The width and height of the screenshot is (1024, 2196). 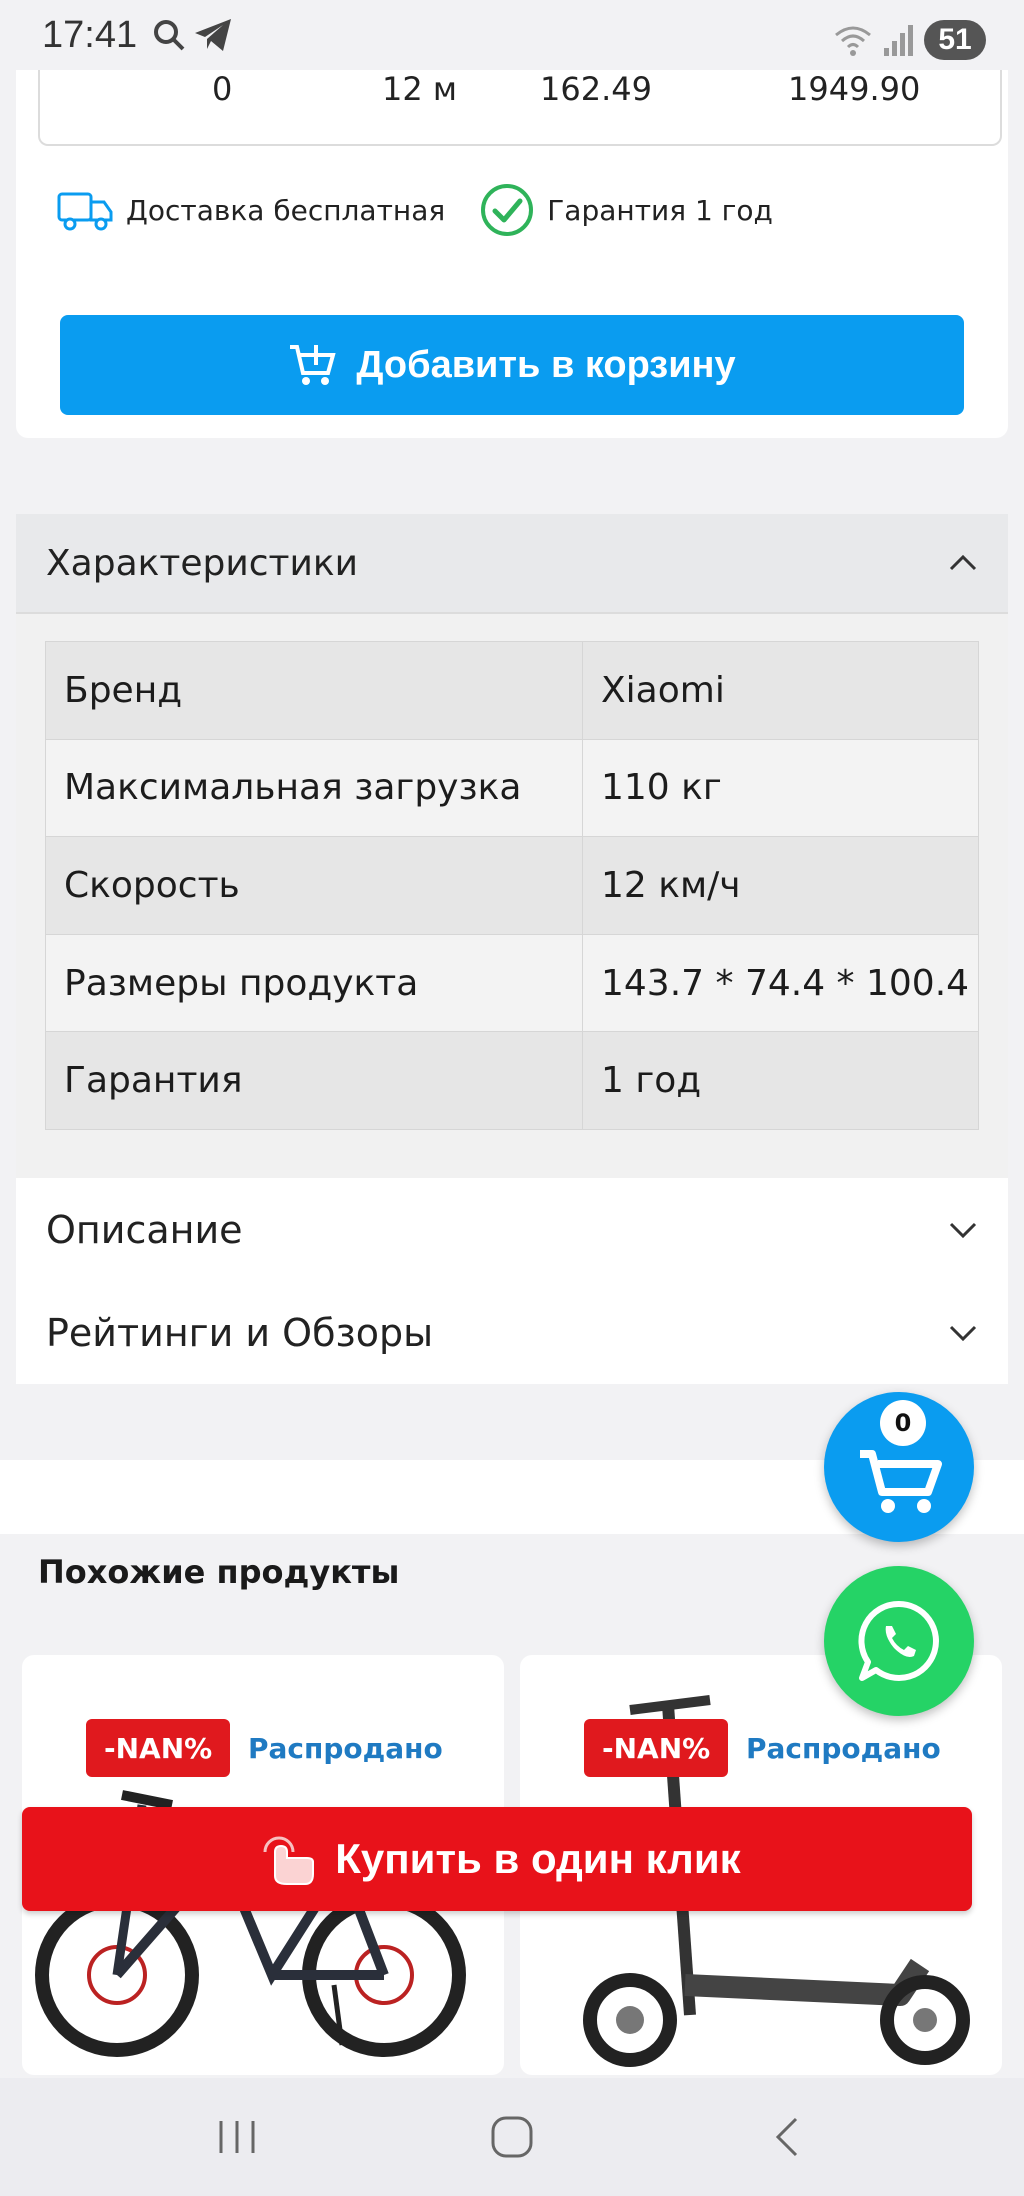 I want to click on installment-cell-1: 0, so click(x=222, y=89).